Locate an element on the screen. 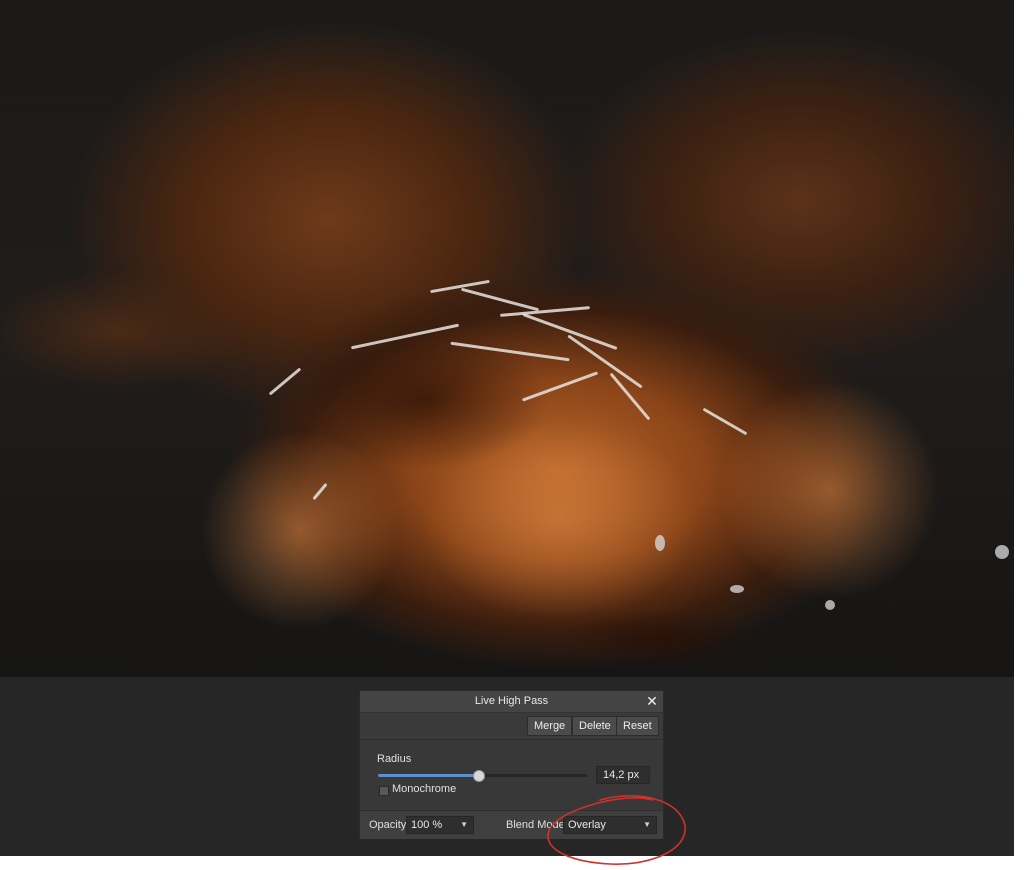 This screenshot has width=1024, height=870. radius-slider-thumb is located at coordinates (479, 776).